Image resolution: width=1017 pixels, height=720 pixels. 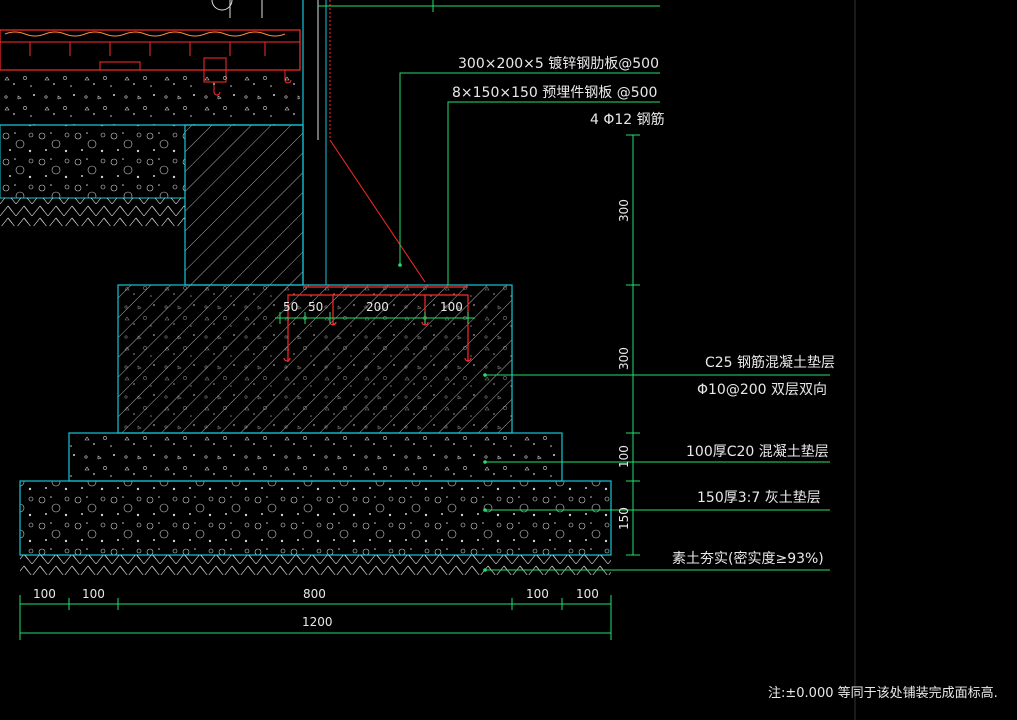 I want to click on lime-soil-layer, so click(x=315, y=518).